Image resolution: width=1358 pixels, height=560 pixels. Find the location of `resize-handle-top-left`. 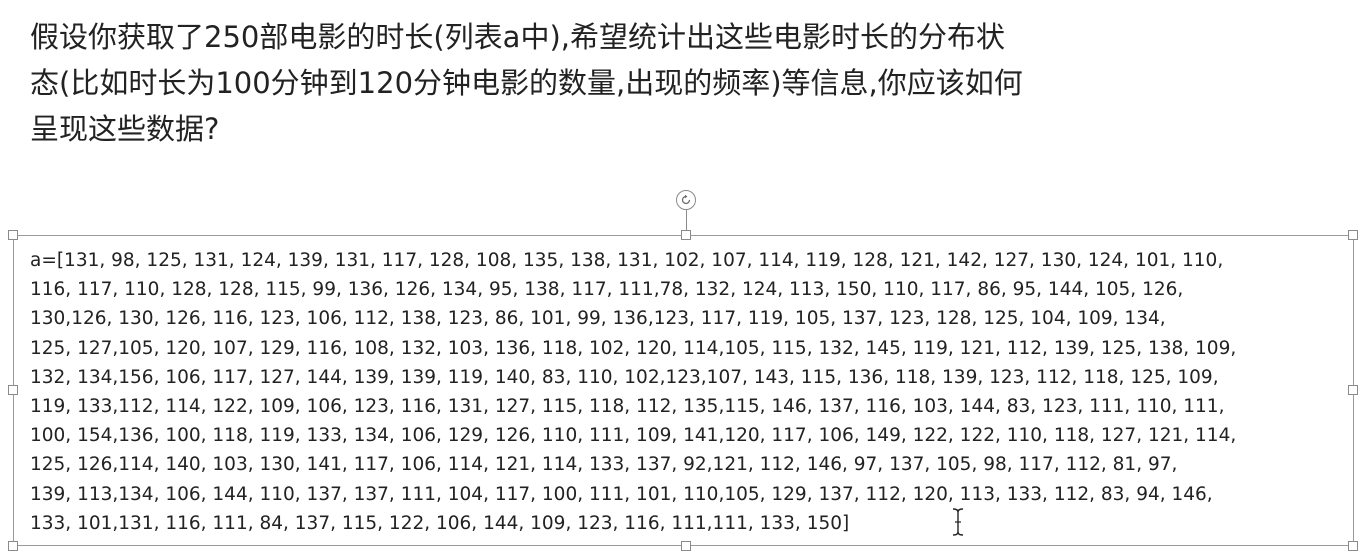

resize-handle-top-left is located at coordinates (13, 235).